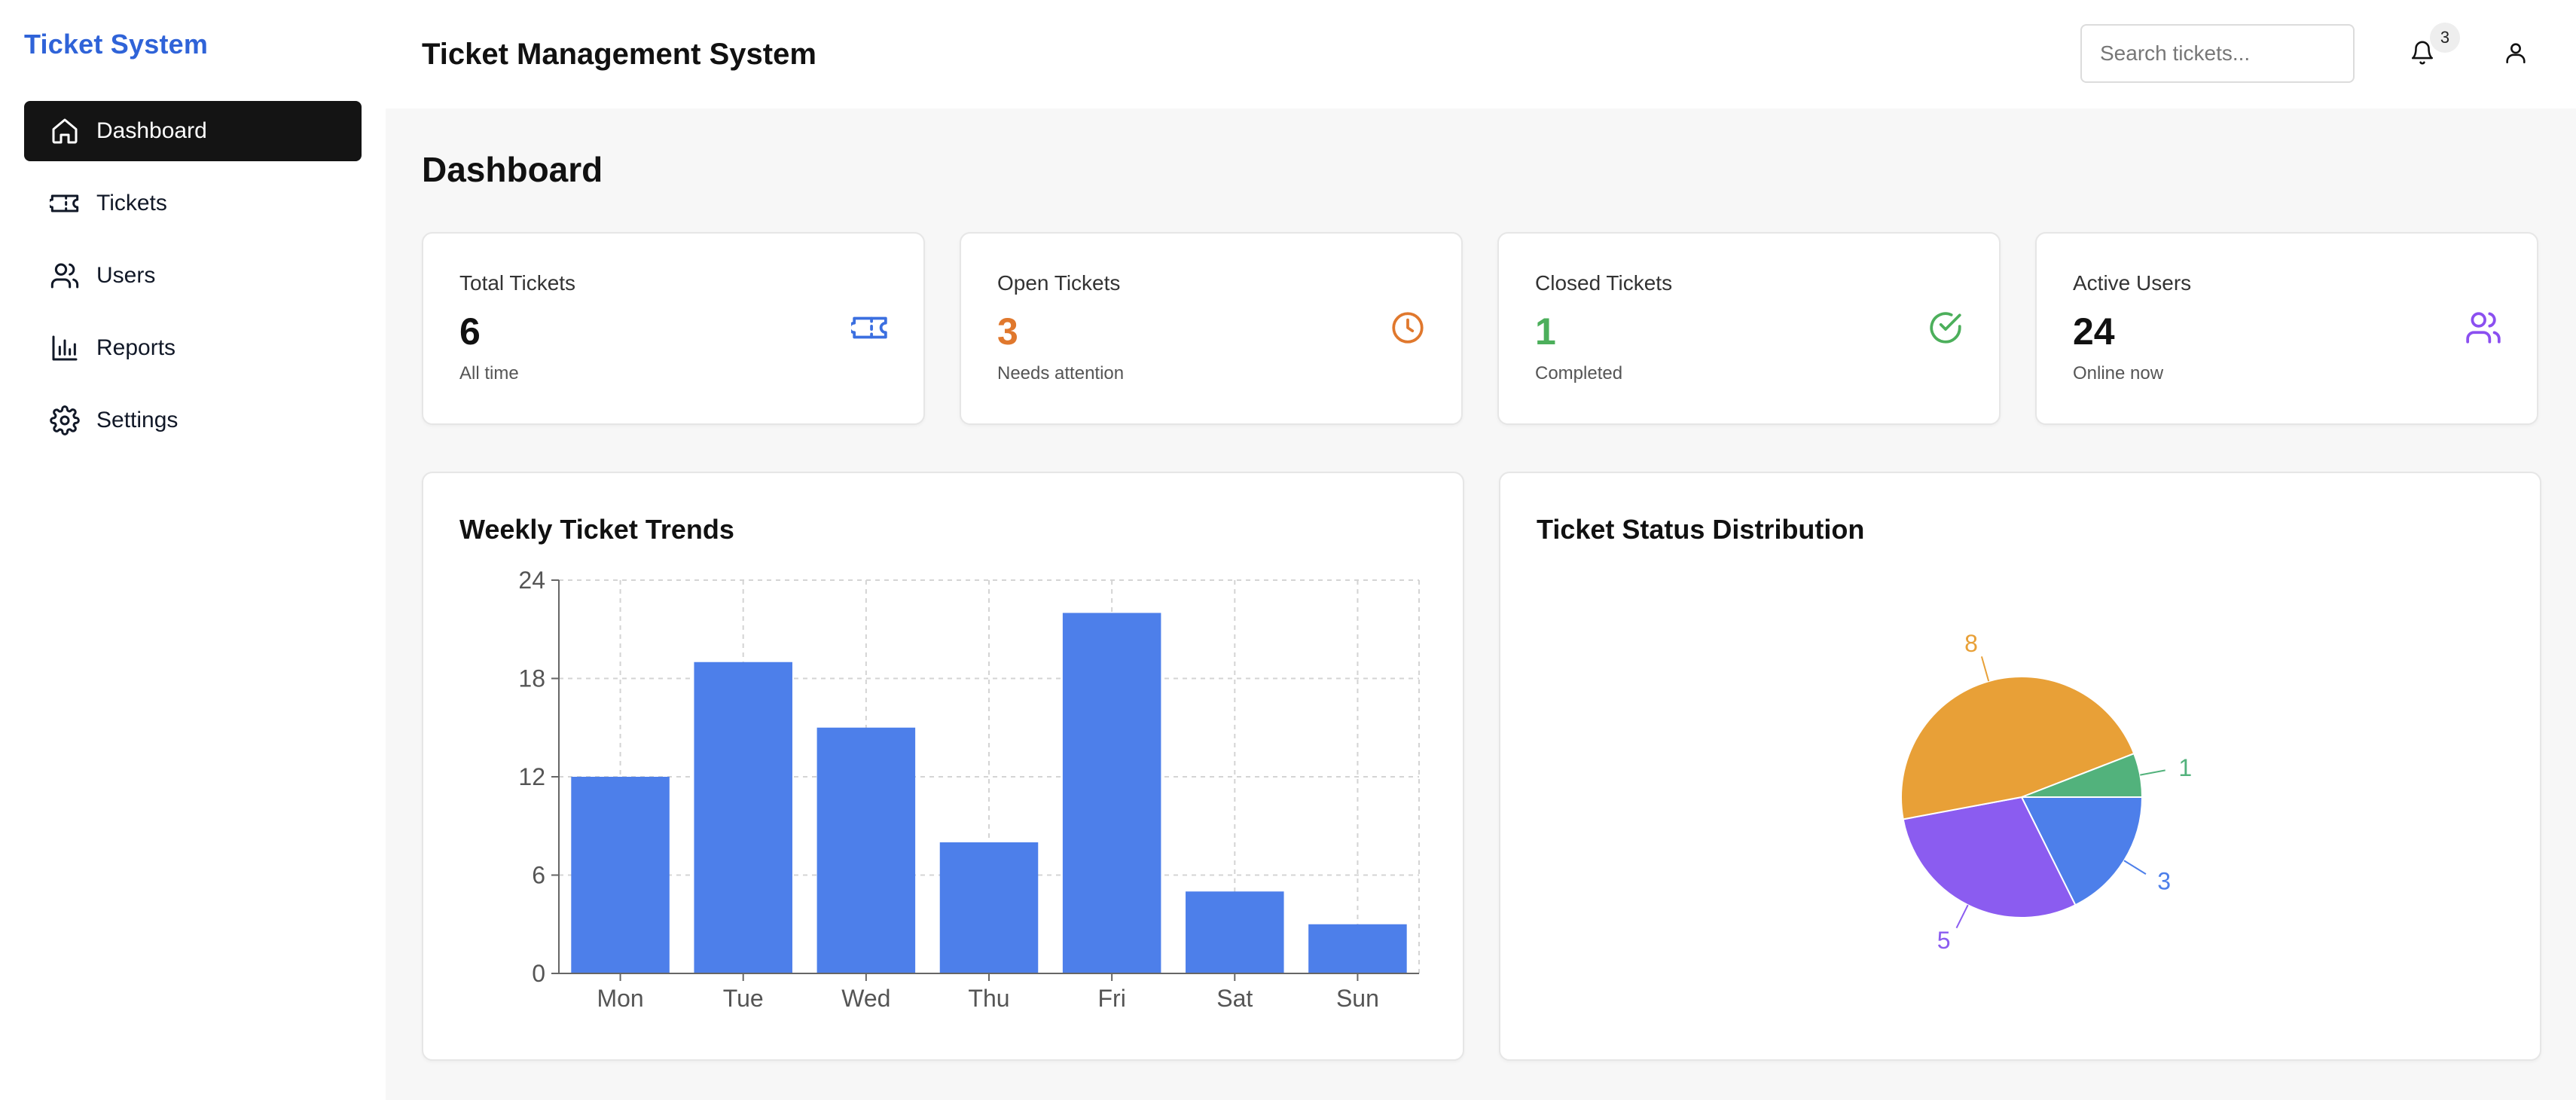 This screenshot has width=2576, height=1100. I want to click on sidebar-item-settings: Settings, so click(193, 420).